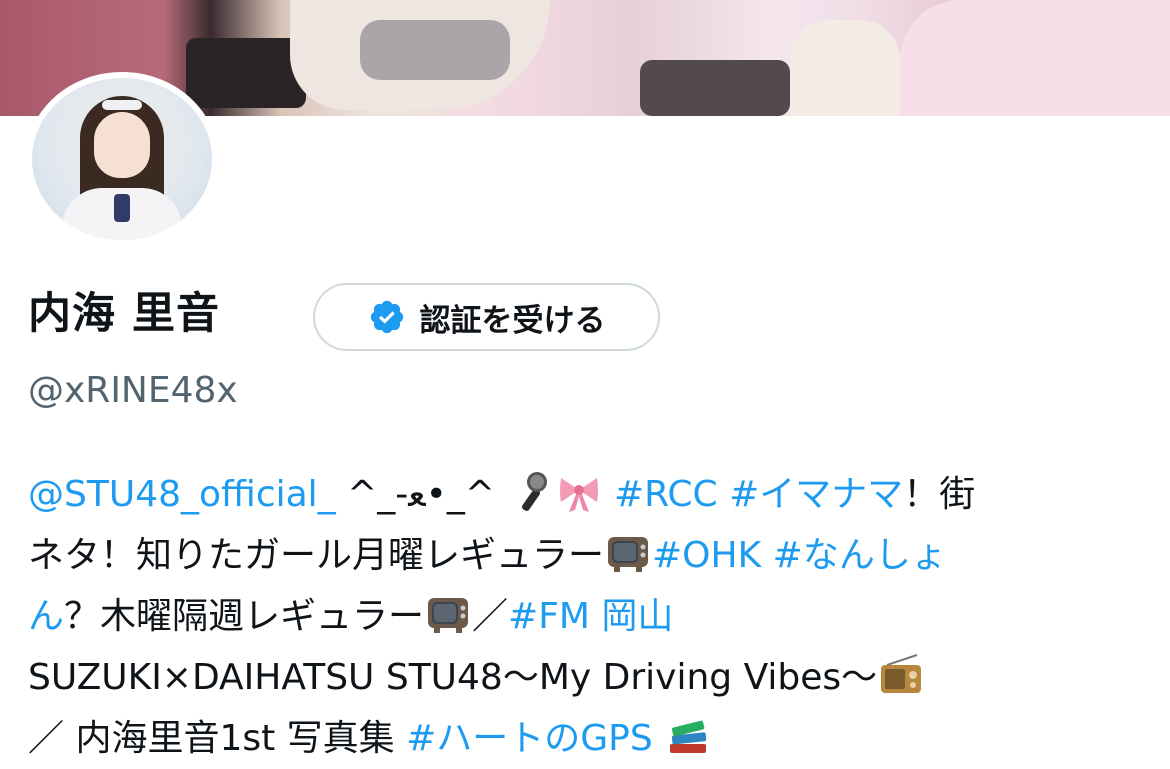 This screenshot has width=1170, height=769. I want to click on bio-text-3: ？木曜隔週レギュラー, so click(244, 616).